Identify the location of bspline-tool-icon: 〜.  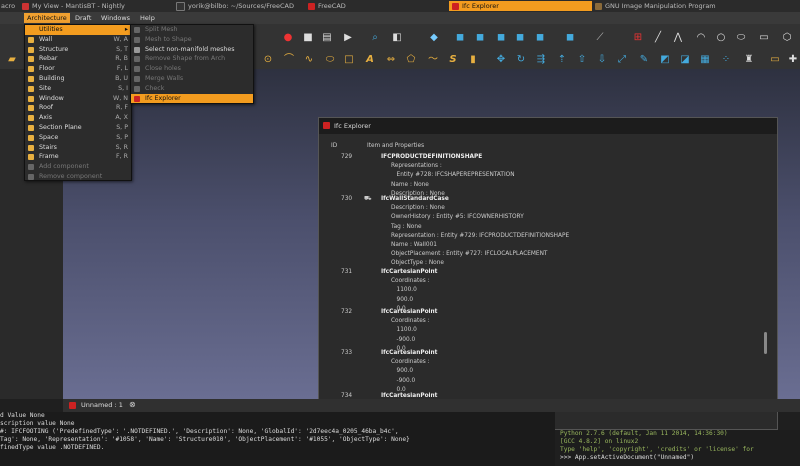
(433, 60).